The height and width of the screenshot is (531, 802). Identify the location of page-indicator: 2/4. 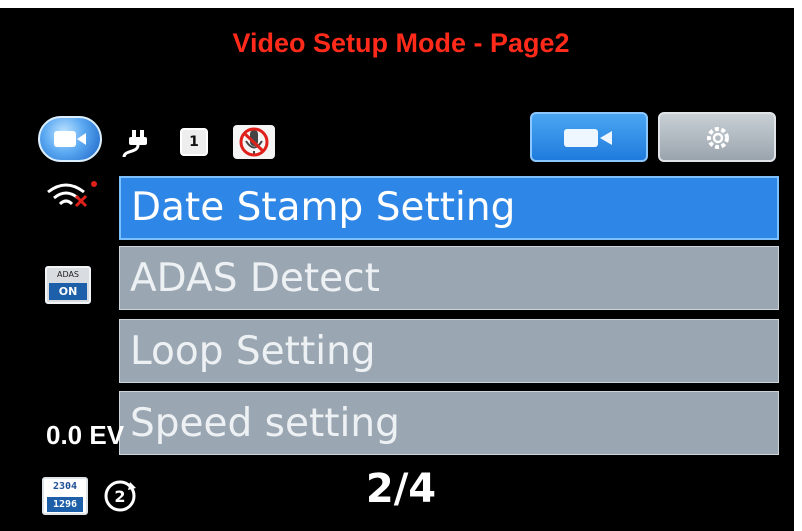
(401, 489).